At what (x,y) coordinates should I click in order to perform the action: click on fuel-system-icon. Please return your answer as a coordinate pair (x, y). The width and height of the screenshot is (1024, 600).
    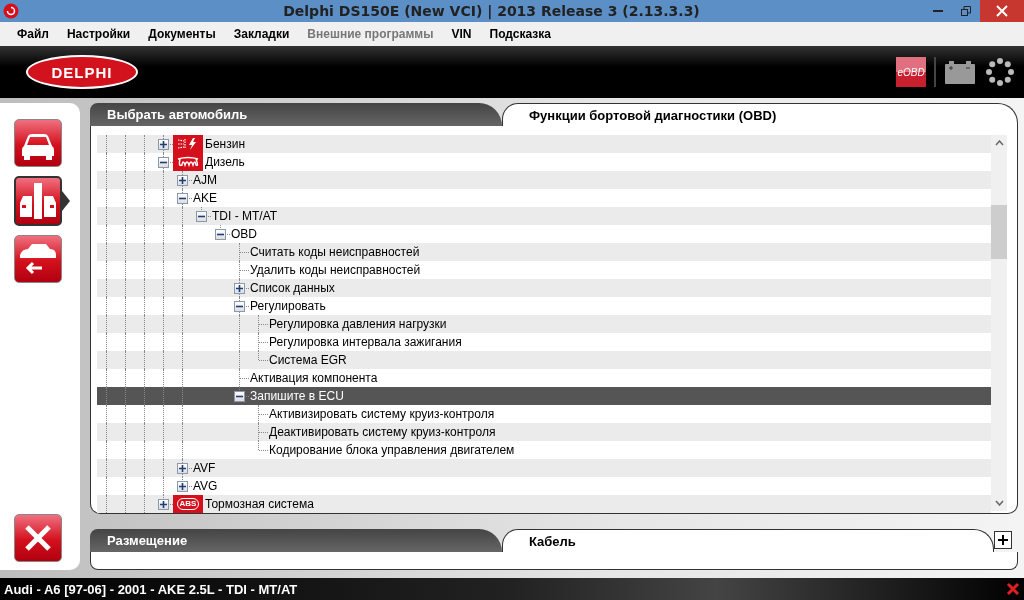
    Looking at the image, I should click on (188, 144).